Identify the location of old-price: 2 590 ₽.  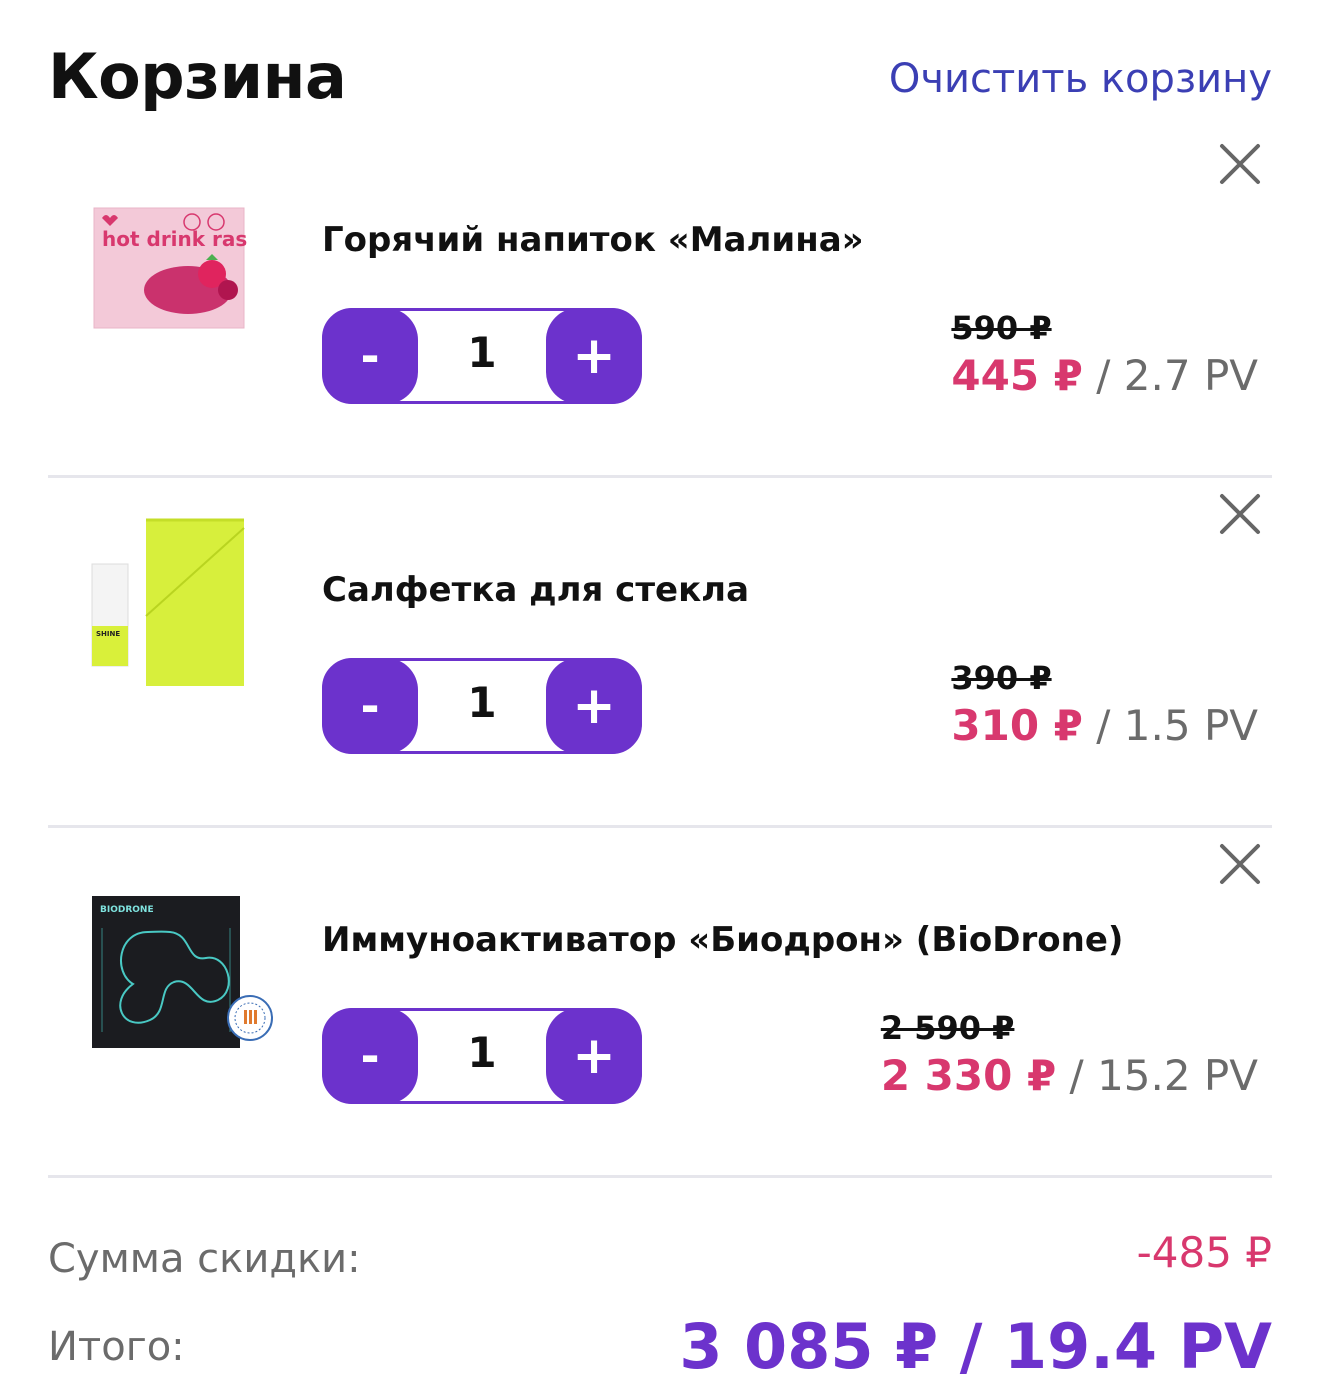
(947, 1028).